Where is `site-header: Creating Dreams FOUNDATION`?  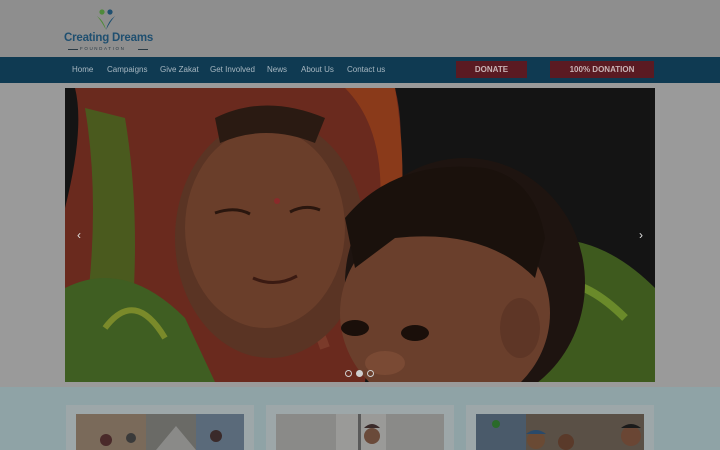 site-header: Creating Dreams FOUNDATION is located at coordinates (360, 28).